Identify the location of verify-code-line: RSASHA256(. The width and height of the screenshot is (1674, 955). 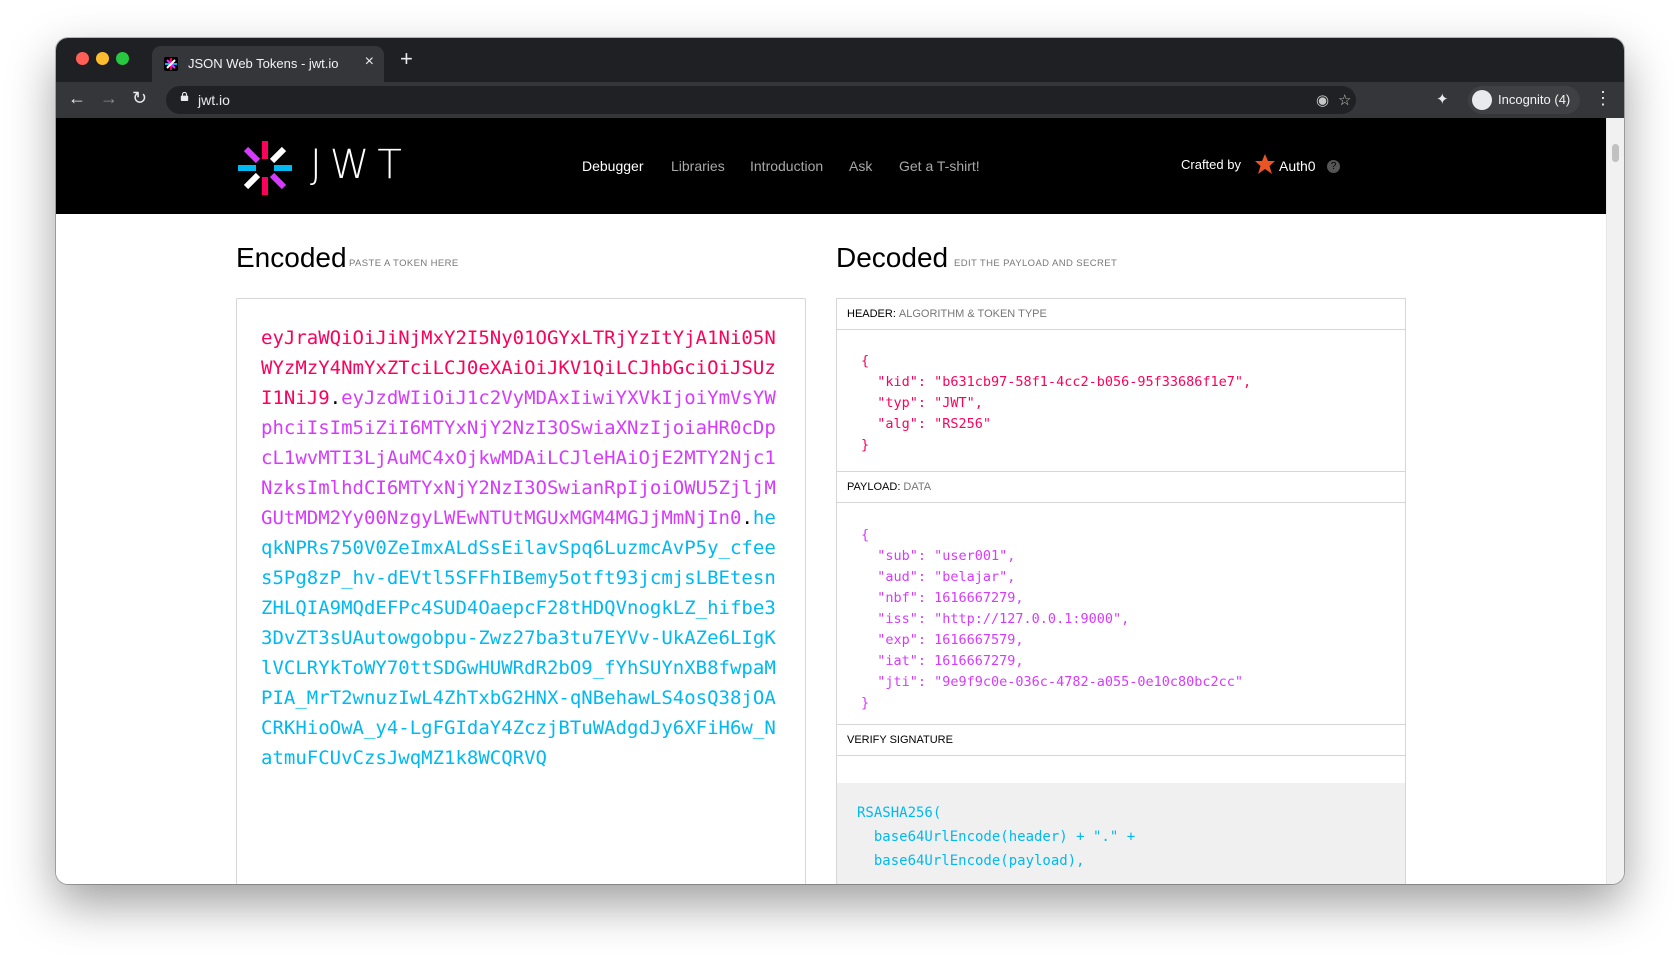
(899, 813).